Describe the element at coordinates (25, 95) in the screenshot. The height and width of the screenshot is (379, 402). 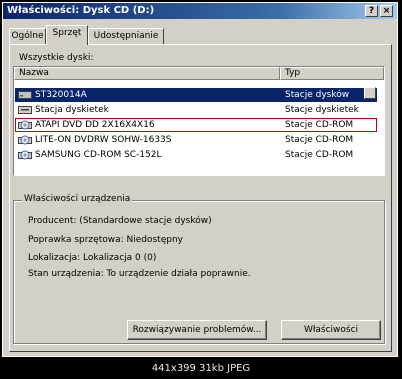
I see `hard-disk-icon` at that location.